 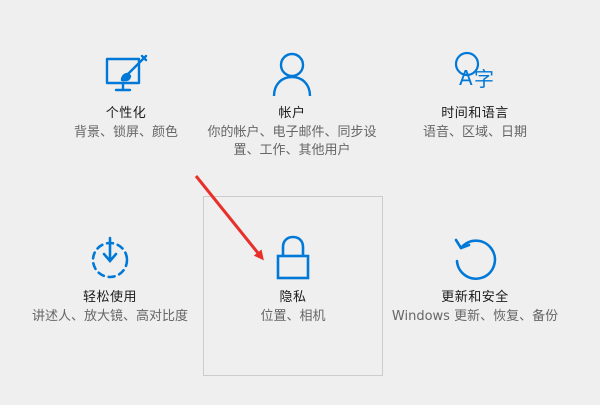 I want to click on refresh-icon, so click(x=475, y=259).